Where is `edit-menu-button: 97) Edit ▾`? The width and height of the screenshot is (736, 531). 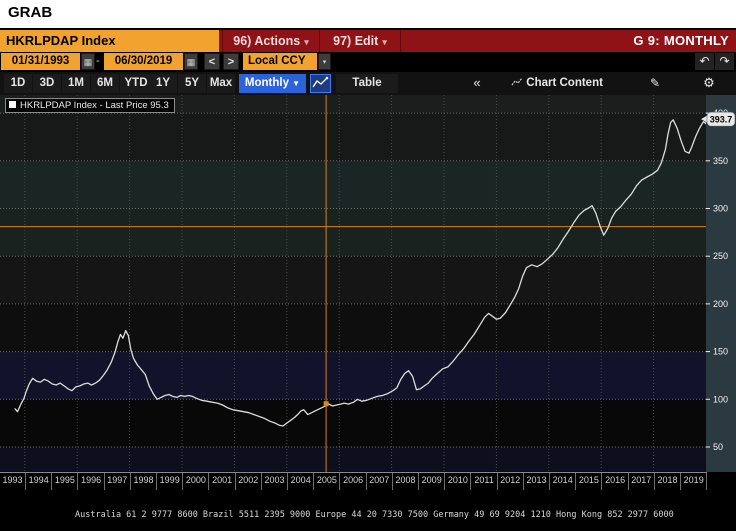 edit-menu-button: 97) Edit ▾ is located at coordinates (360, 41).